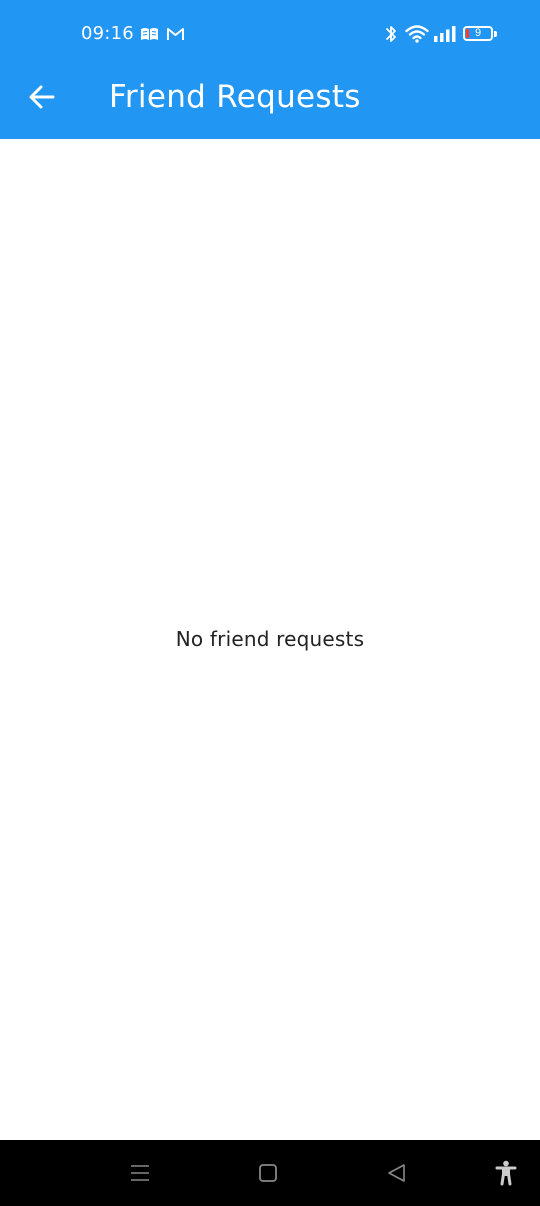  I want to click on battery-level-text: 9, so click(478, 33).